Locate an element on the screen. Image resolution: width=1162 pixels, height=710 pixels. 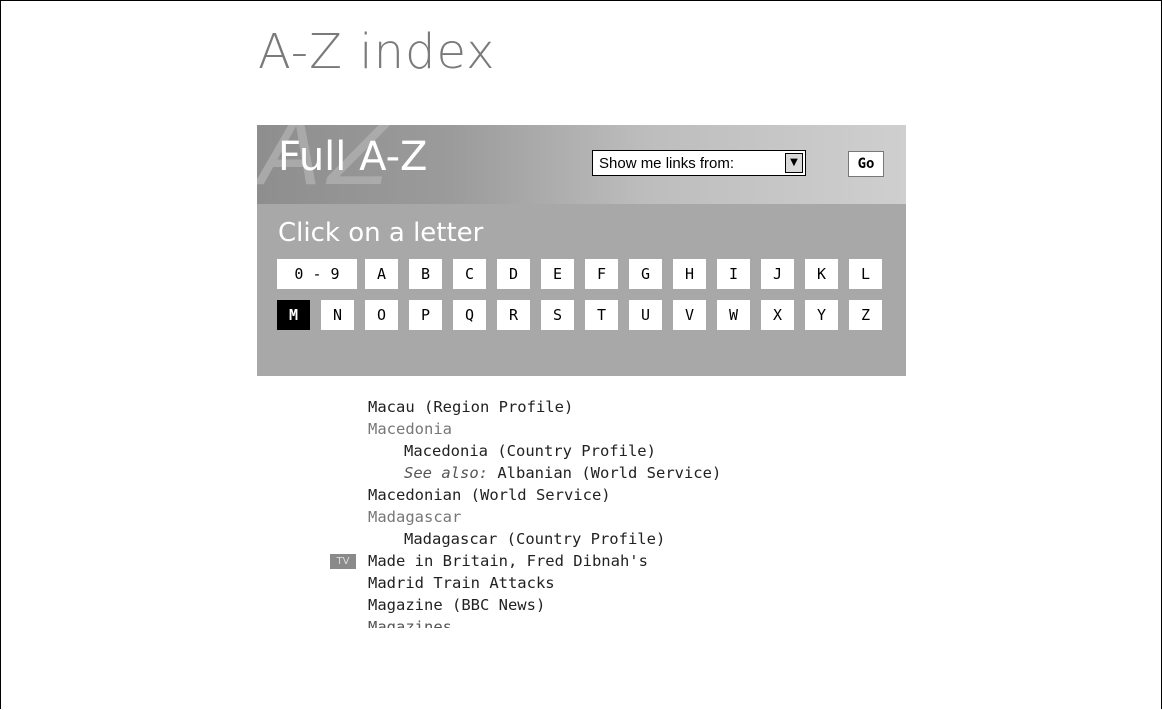
list-item: See also: Albanian (World Service) is located at coordinates (562, 473).